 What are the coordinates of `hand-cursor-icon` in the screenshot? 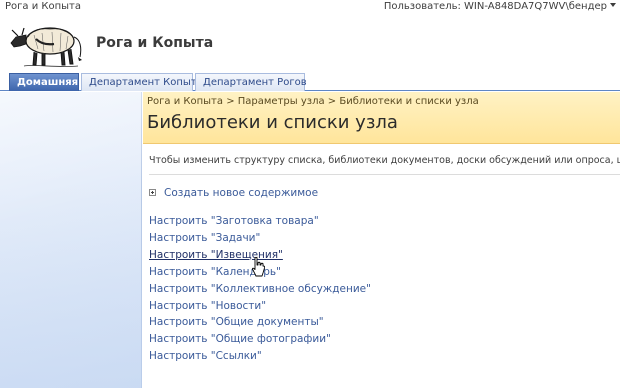 It's located at (258, 267).